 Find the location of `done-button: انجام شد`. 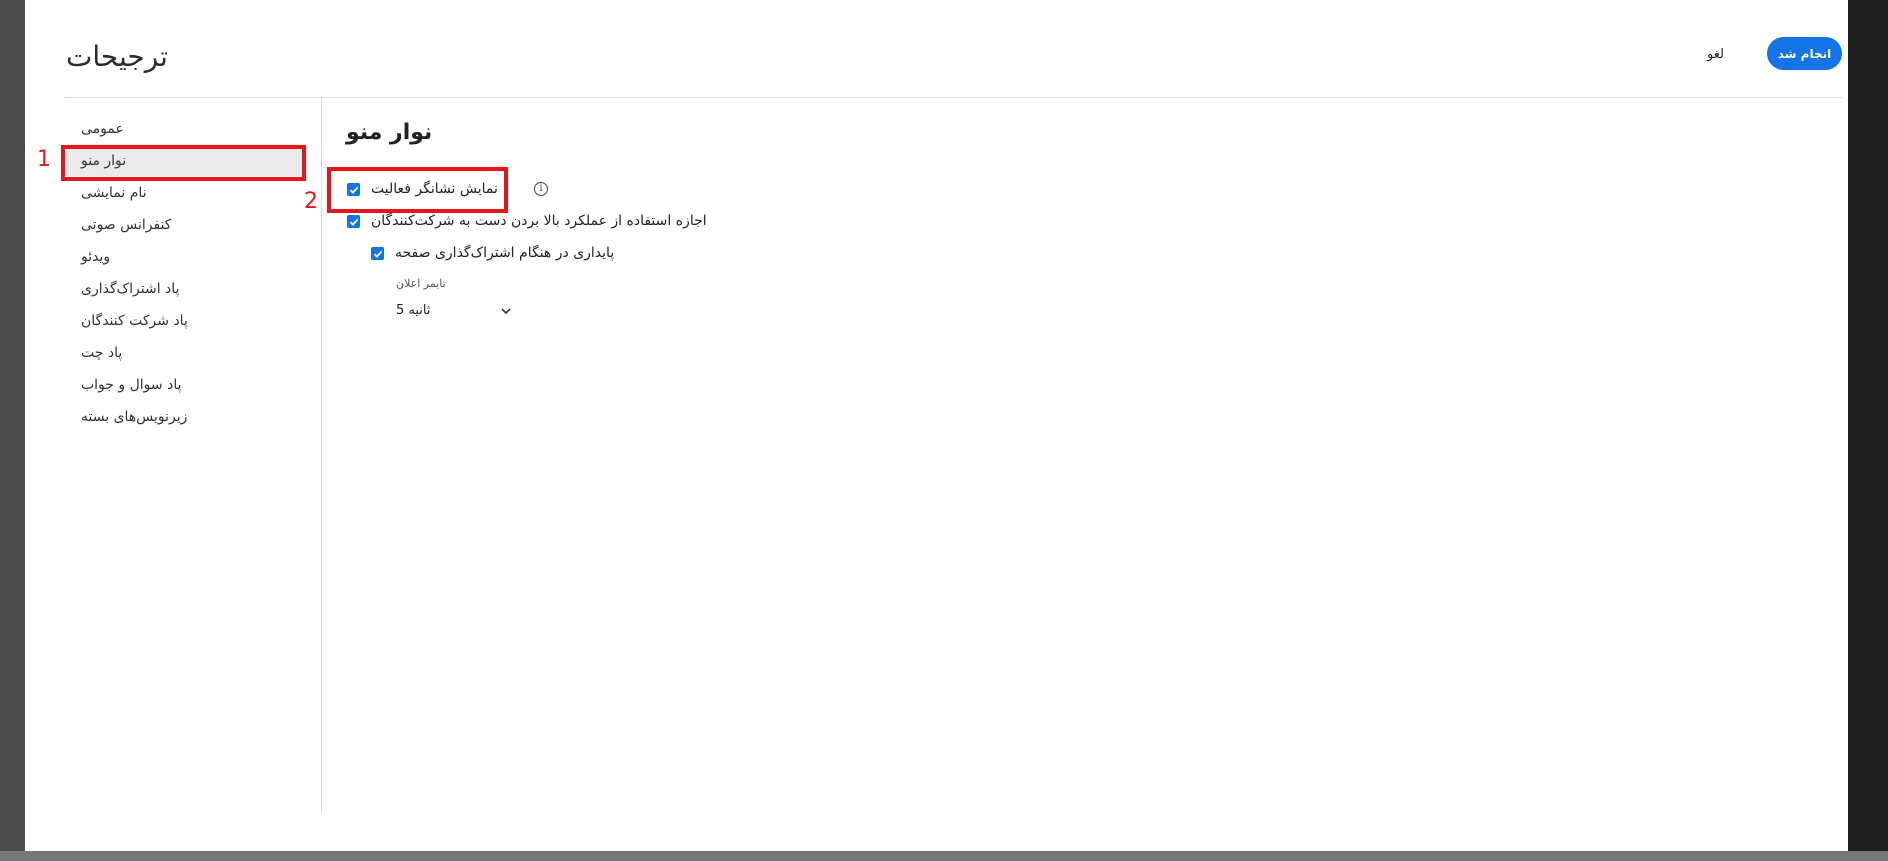

done-button: انجام شد is located at coordinates (1804, 53).